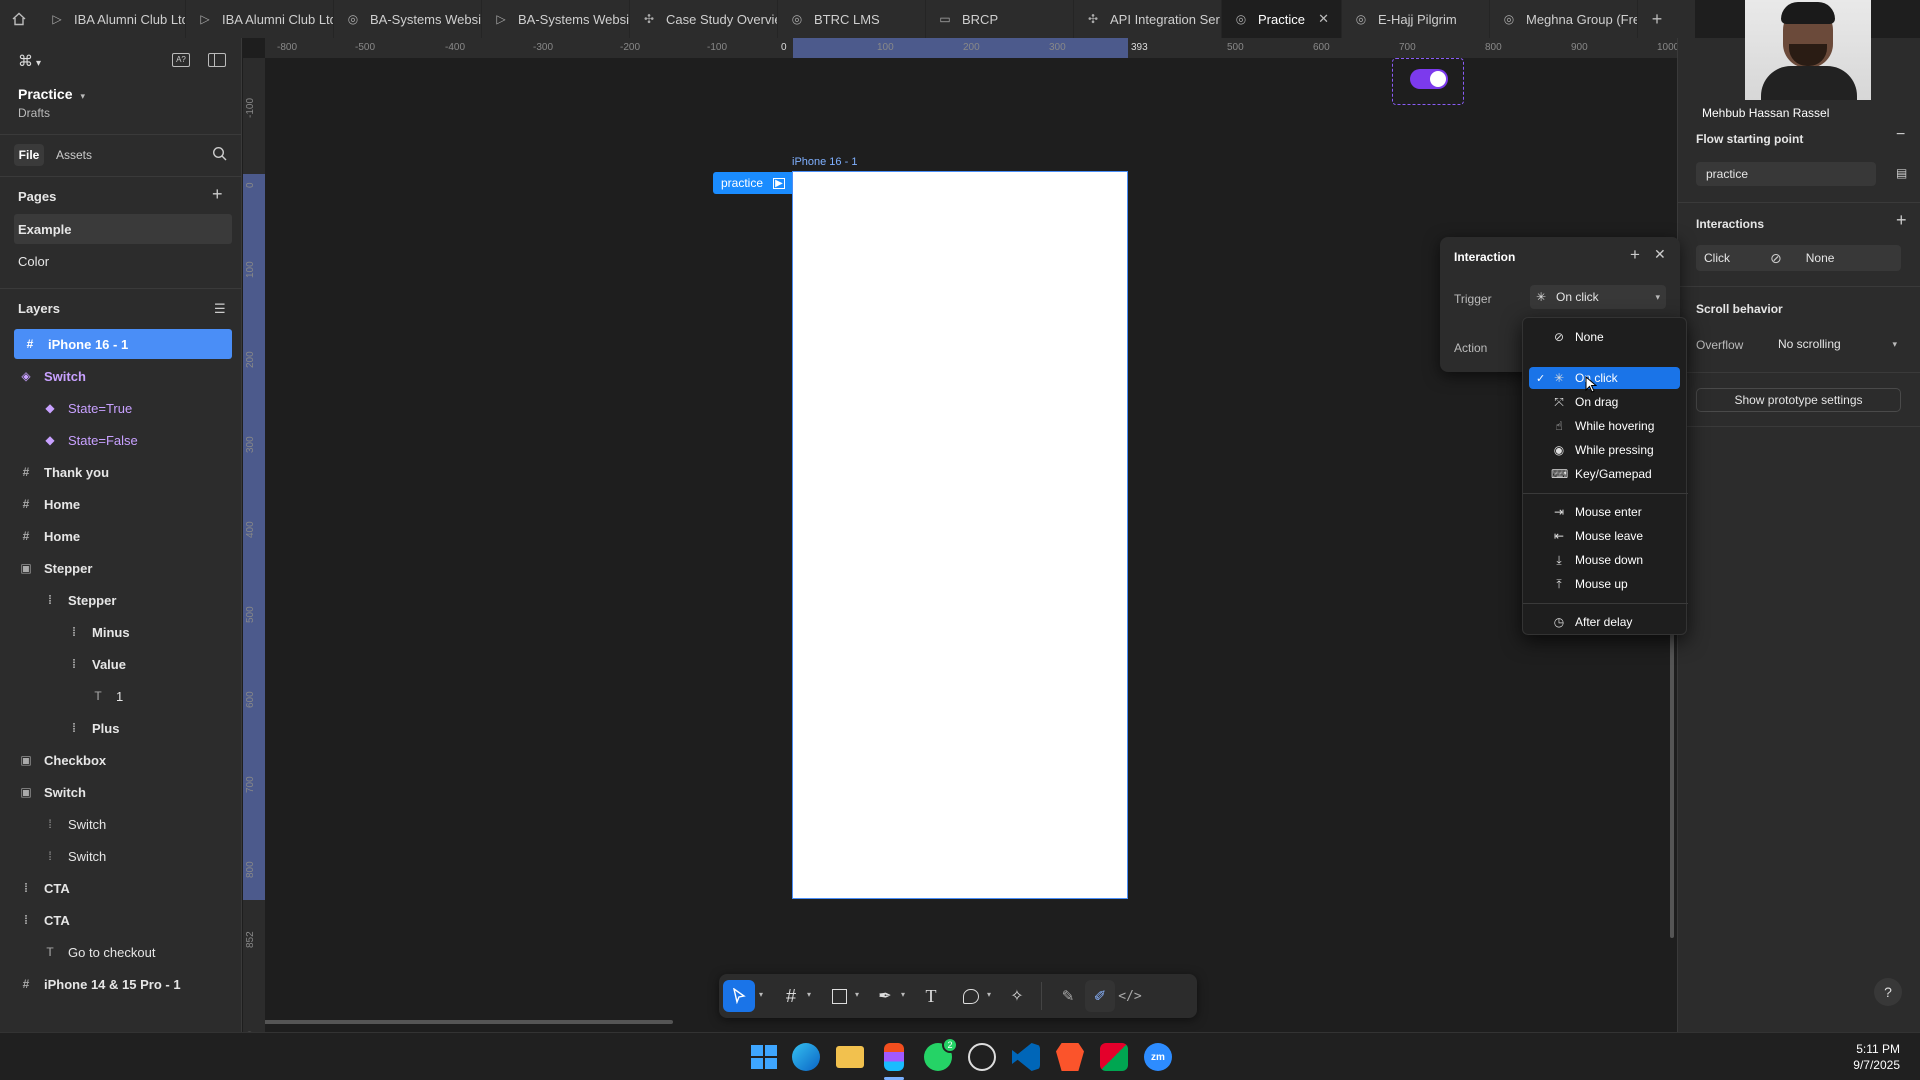 The height and width of the screenshot is (1080, 1920). I want to click on layer-item: ▣ Stepper, so click(121, 568).